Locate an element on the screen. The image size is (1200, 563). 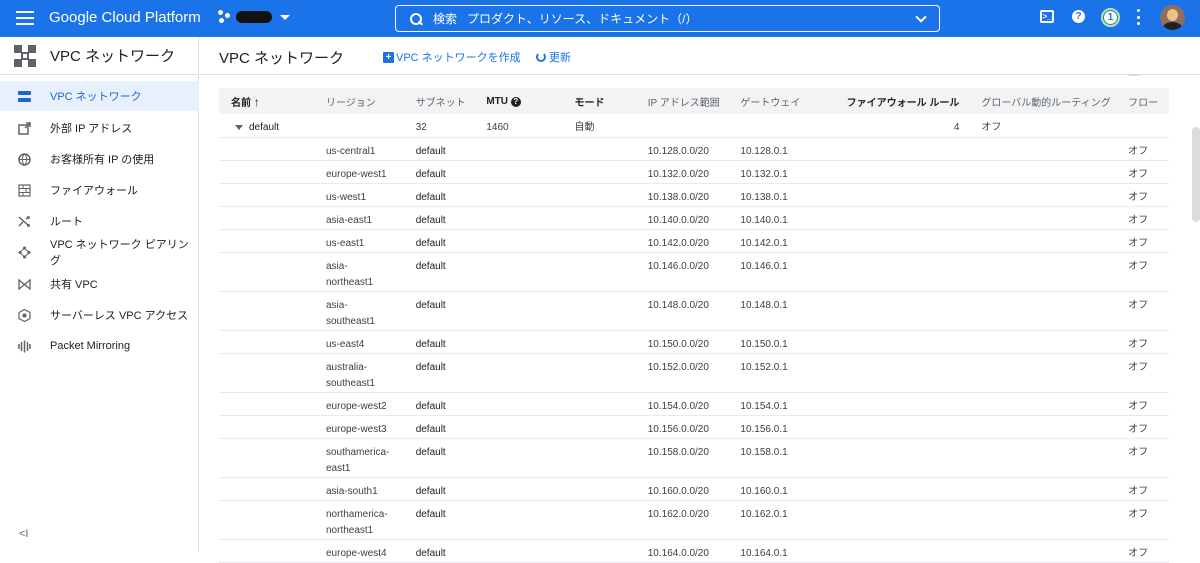
subnet-row: us-east1 default 10.142.0.0/20 10.142.0.1 オフ is located at coordinates (694, 241).